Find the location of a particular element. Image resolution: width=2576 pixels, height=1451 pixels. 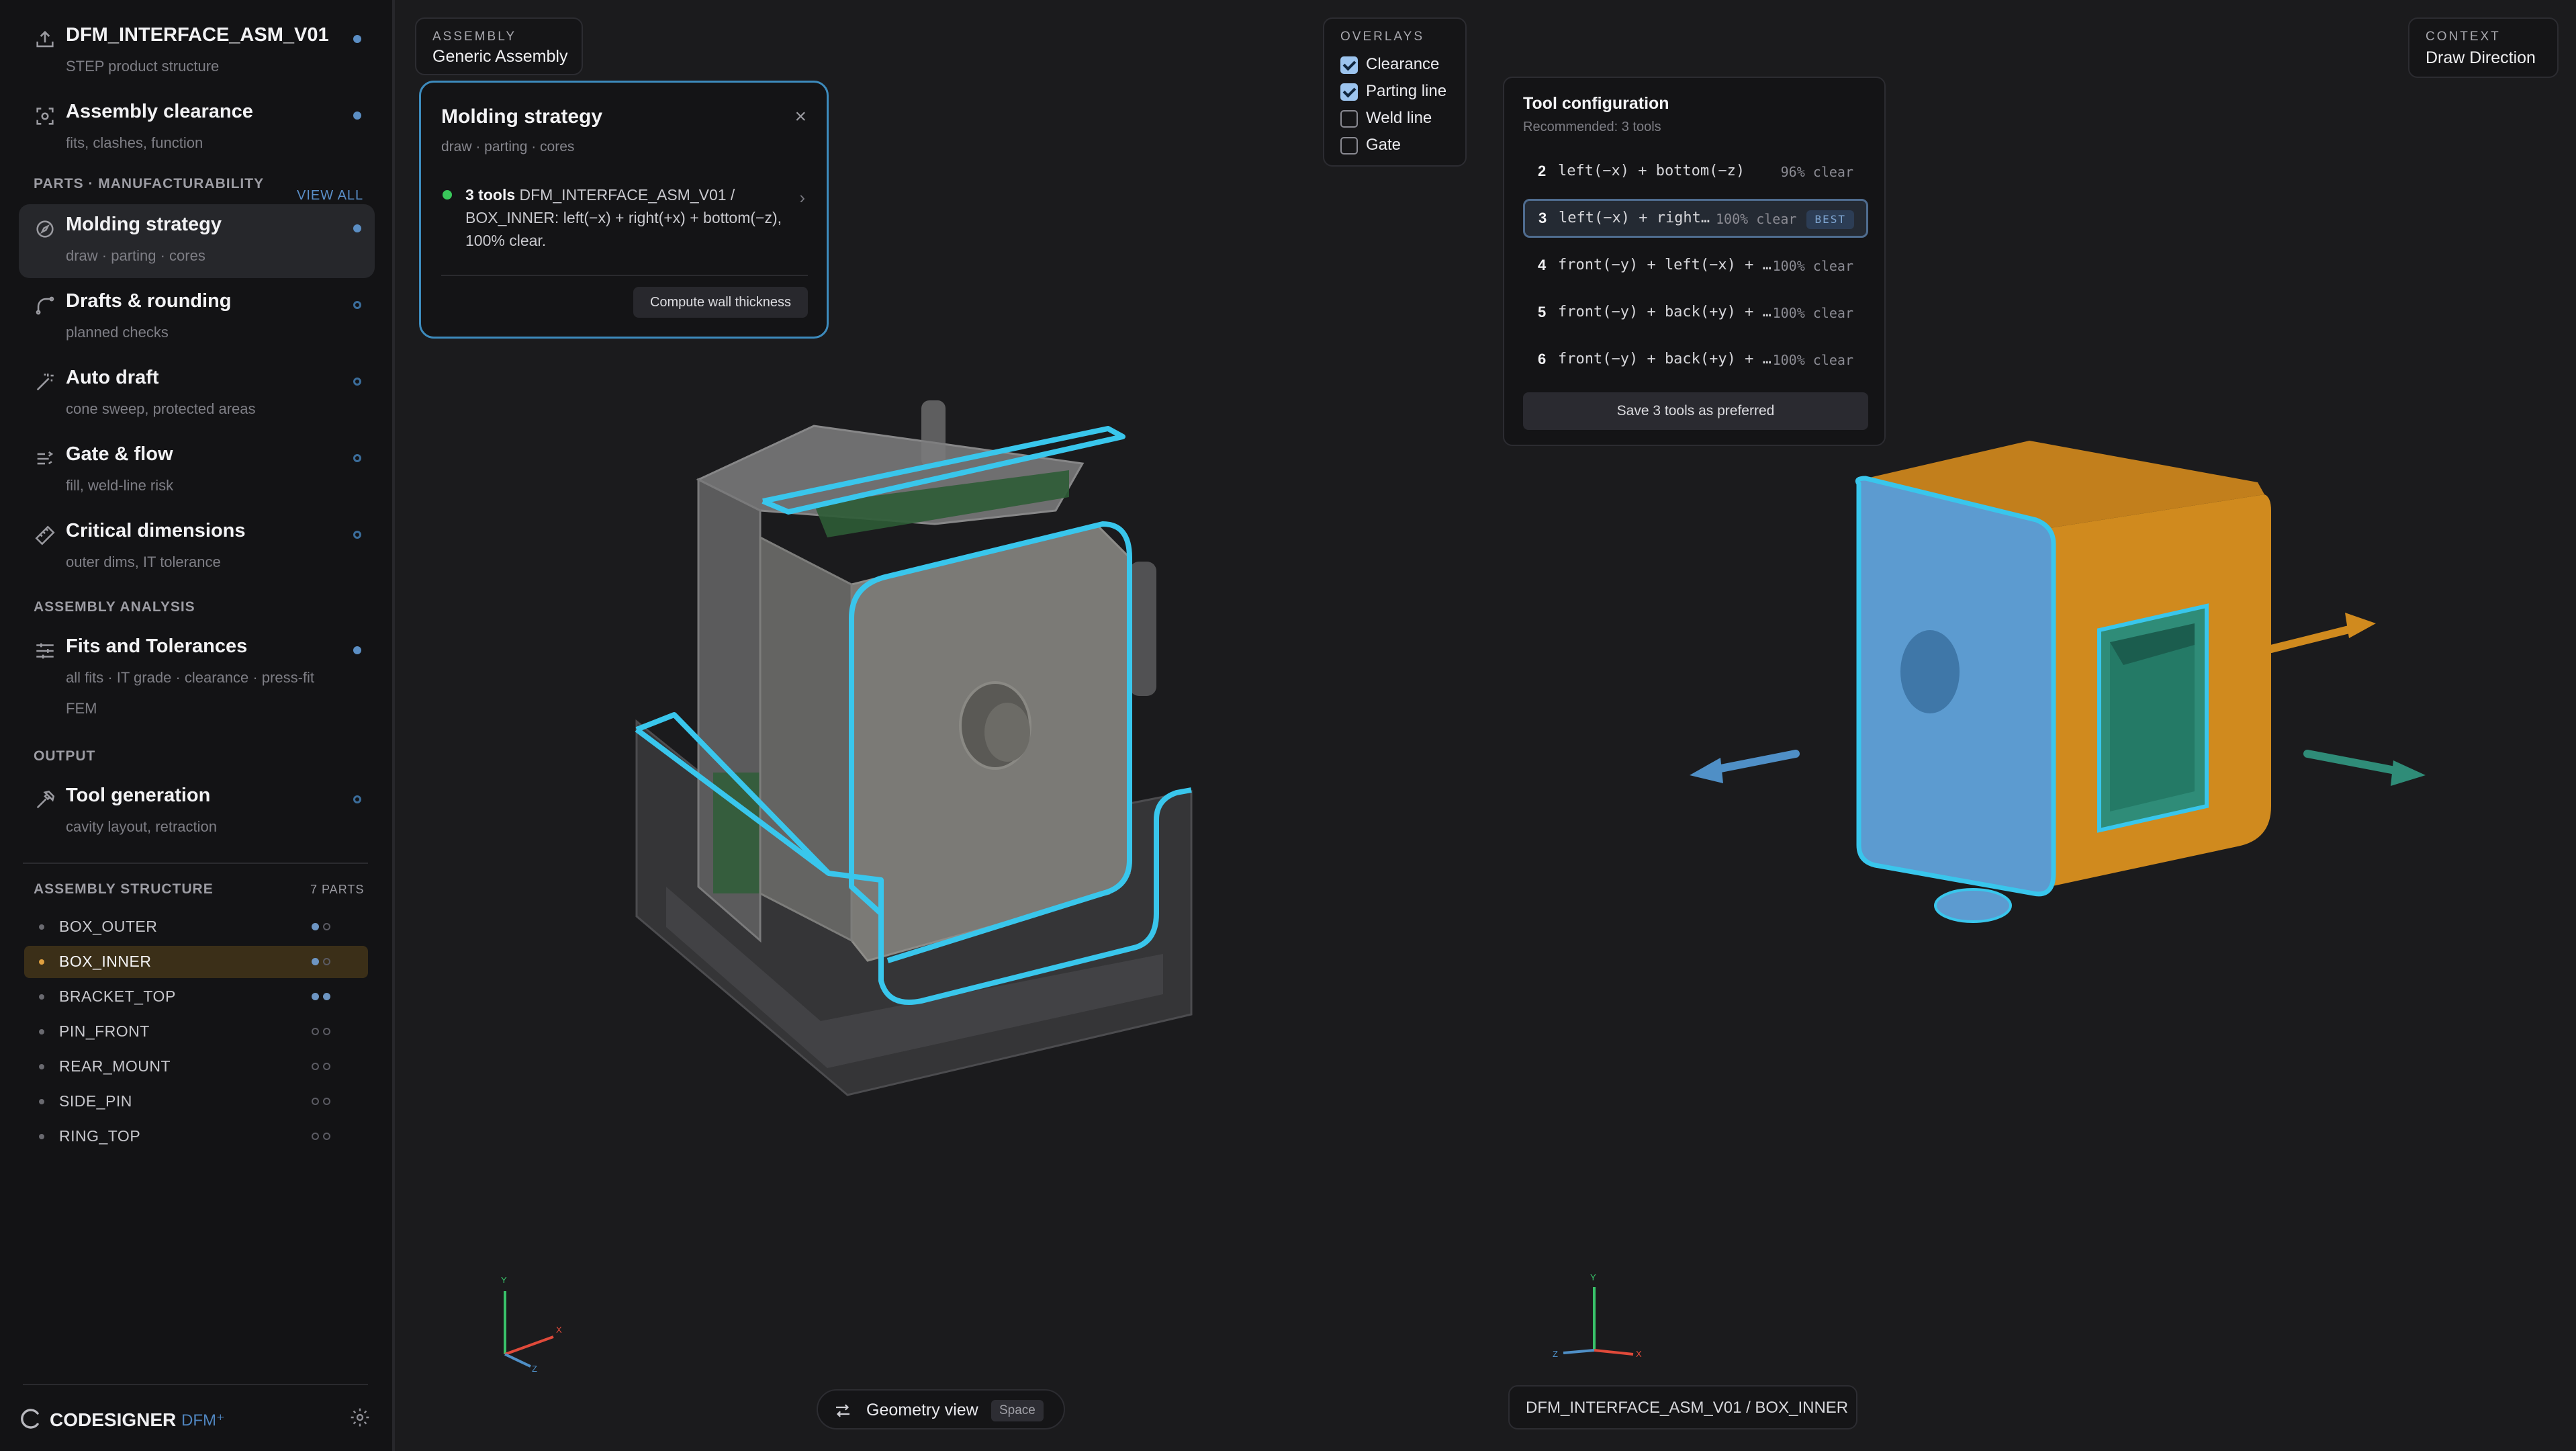

sliders-icon is located at coordinates (45, 651).